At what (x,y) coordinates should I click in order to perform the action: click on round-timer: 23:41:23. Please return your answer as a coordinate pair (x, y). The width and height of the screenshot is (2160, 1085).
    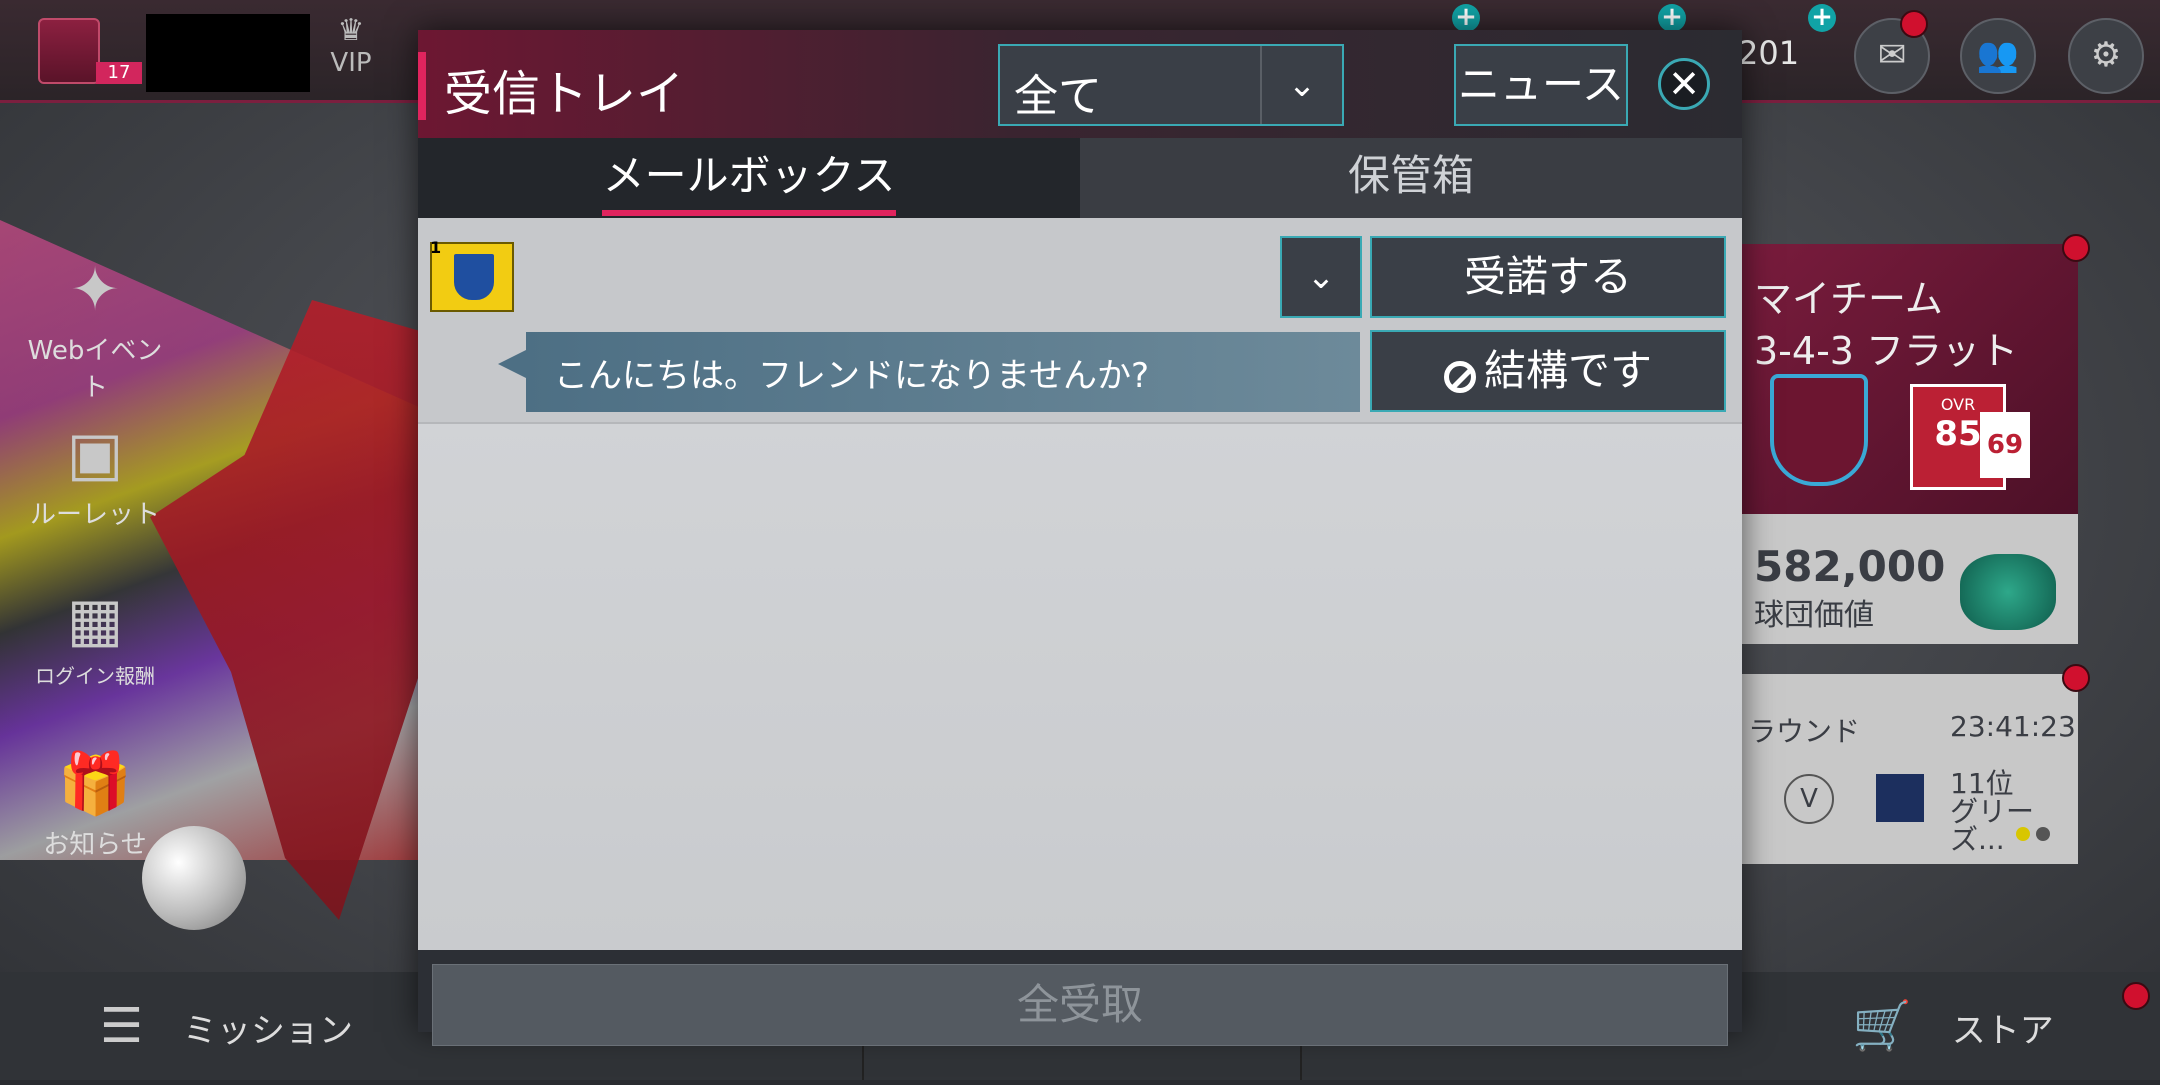
    Looking at the image, I should click on (2013, 726).